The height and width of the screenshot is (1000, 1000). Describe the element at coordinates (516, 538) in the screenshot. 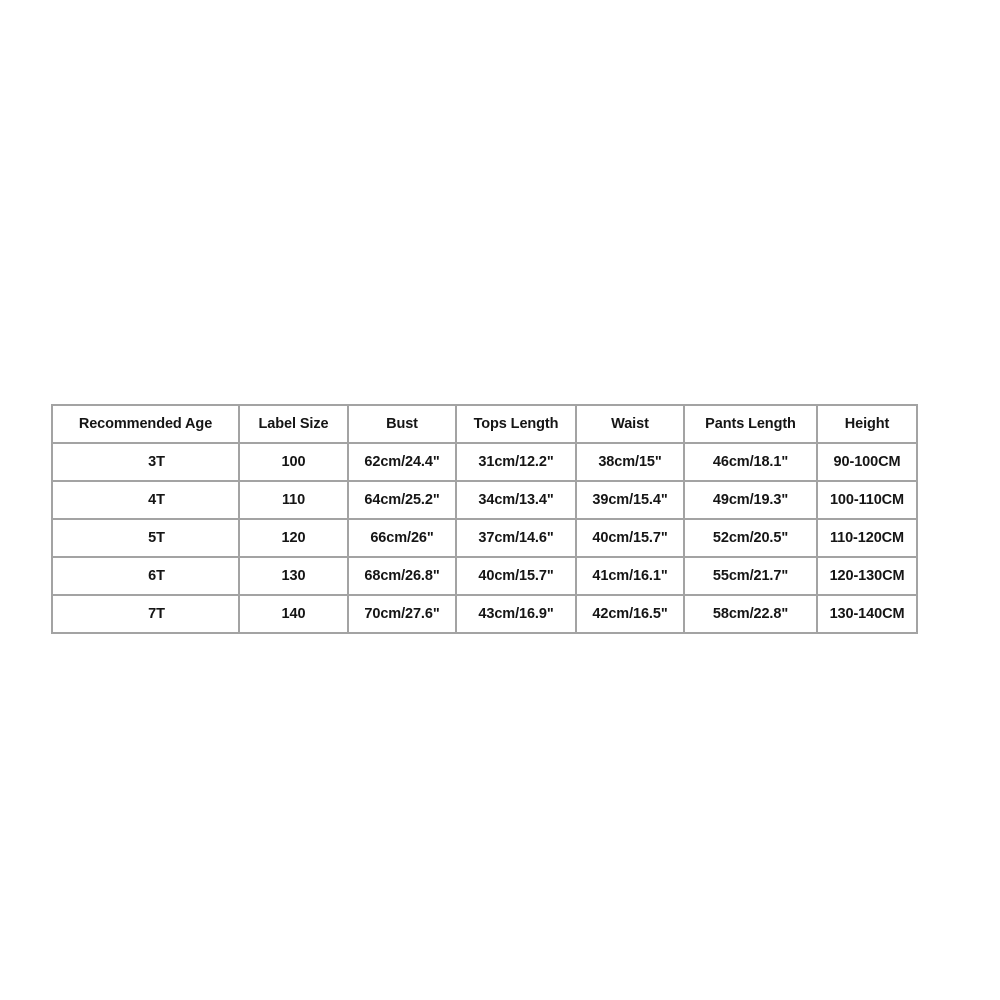

I see `cell-tops-length: 37cm/14.6"` at that location.